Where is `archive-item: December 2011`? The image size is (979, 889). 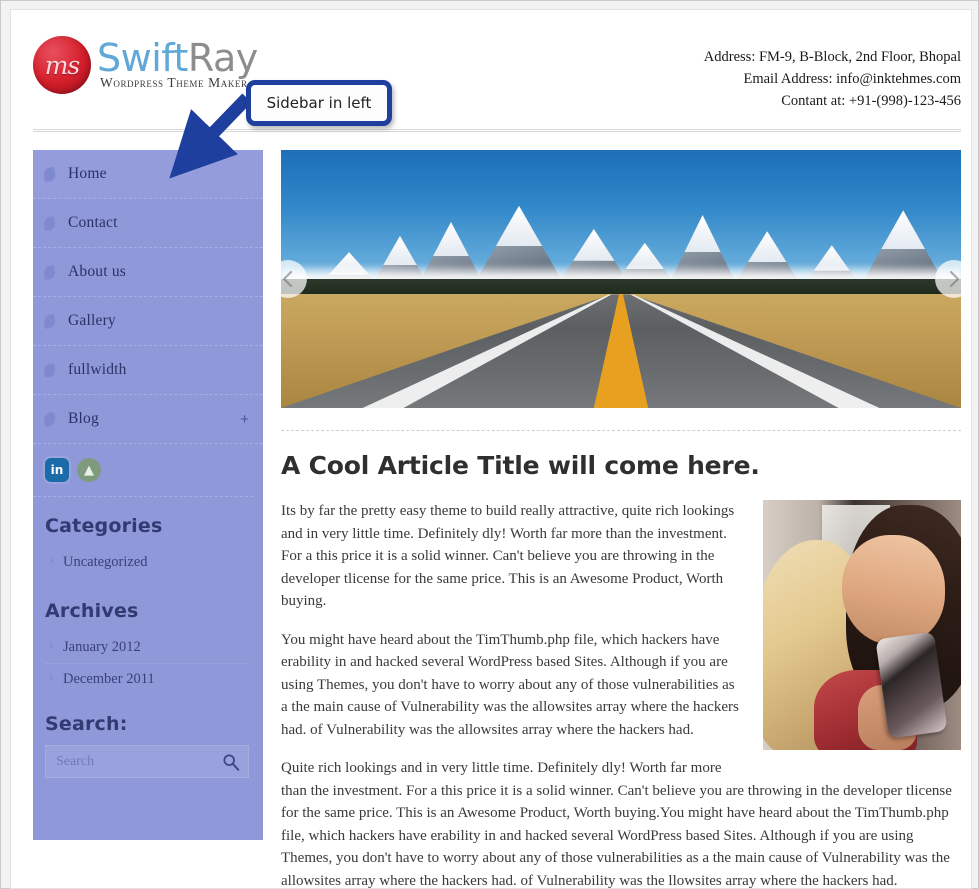
archive-item: December 2011 is located at coordinates (147, 679).